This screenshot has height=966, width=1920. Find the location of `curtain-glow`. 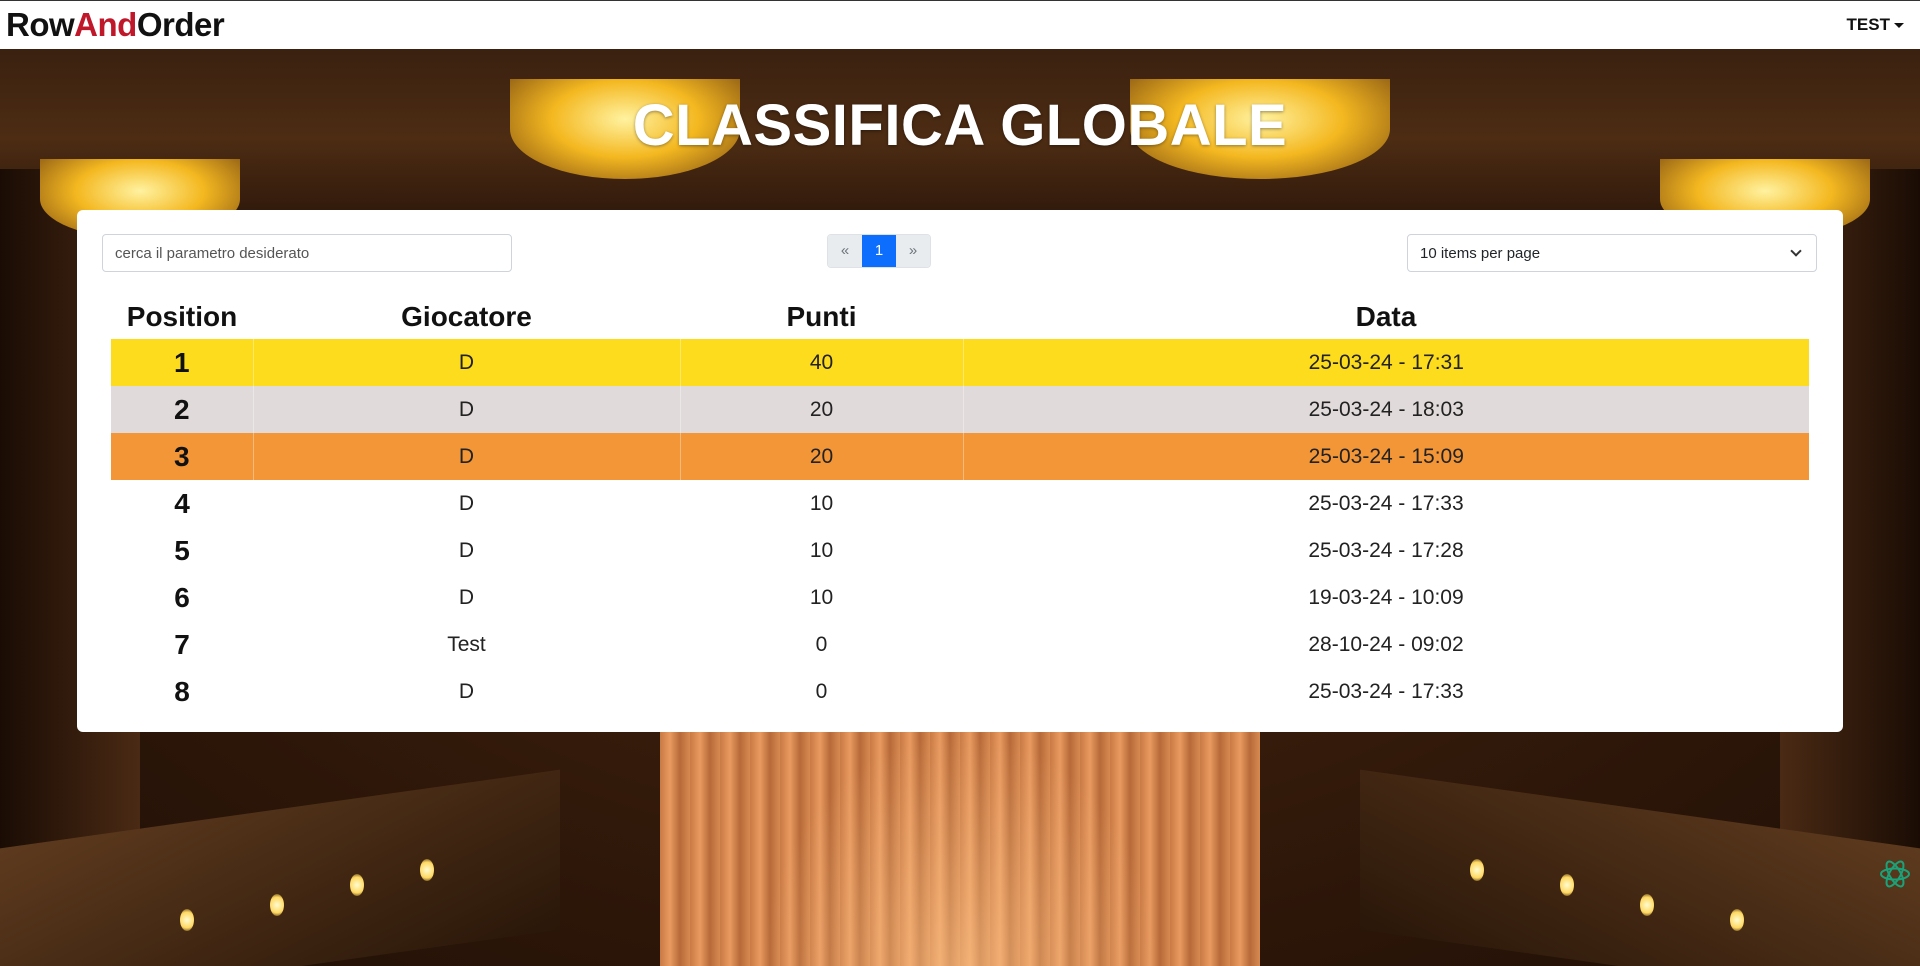

curtain-glow is located at coordinates (960, 848).